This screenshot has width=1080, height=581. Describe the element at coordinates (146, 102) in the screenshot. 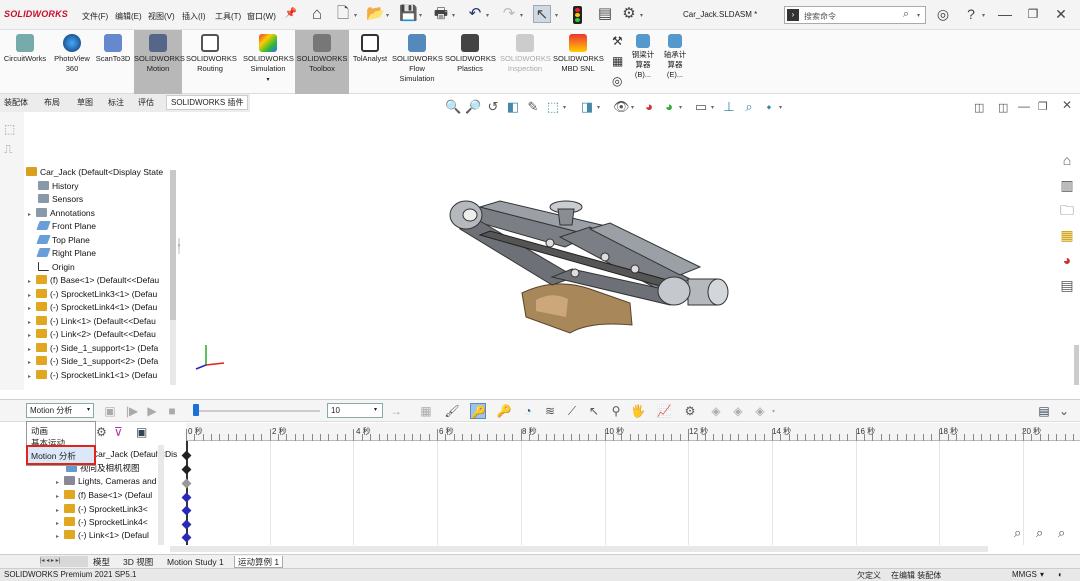

I see `tab-evaluate: 评估` at that location.